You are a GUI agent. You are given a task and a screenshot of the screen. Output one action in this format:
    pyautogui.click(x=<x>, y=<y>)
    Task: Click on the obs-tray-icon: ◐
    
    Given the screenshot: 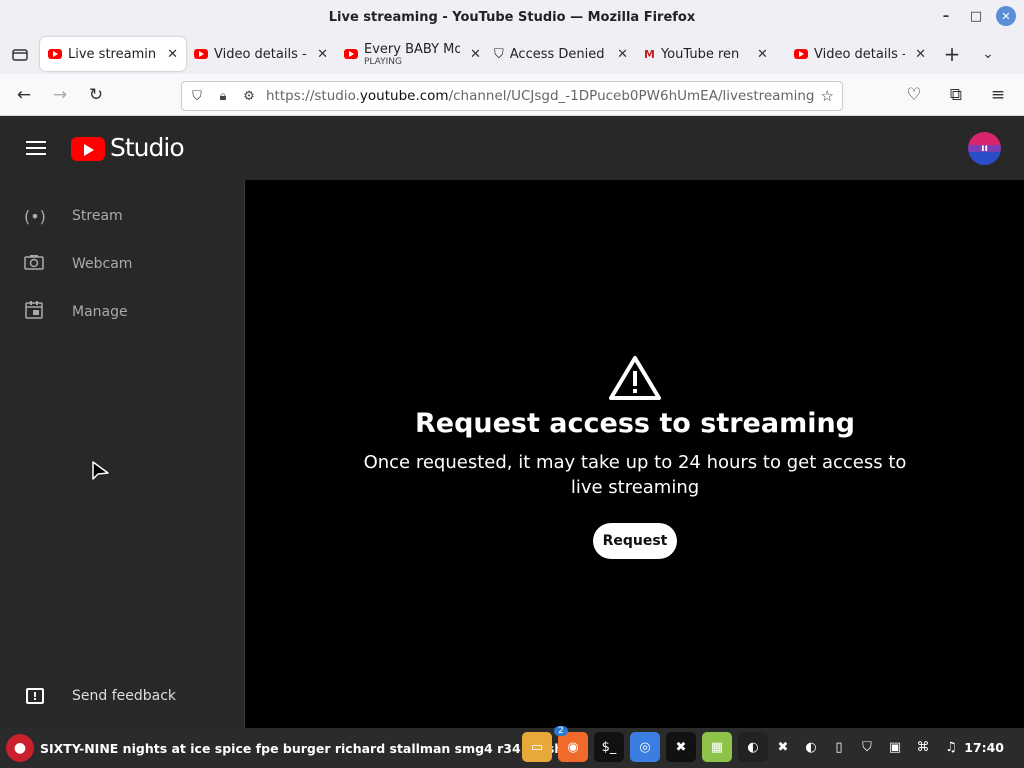 What is the action you would take?
    pyautogui.click(x=811, y=747)
    